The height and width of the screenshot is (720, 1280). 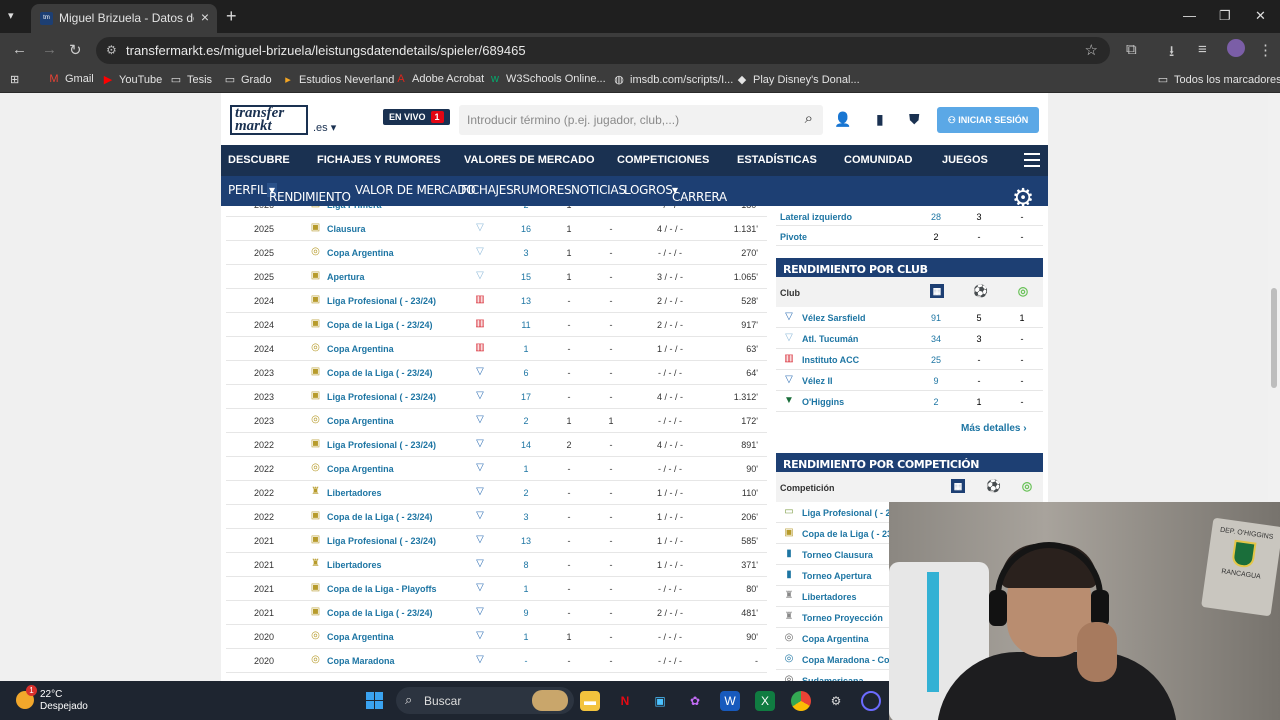 I want to click on chrome-icon, so click(x=801, y=701).